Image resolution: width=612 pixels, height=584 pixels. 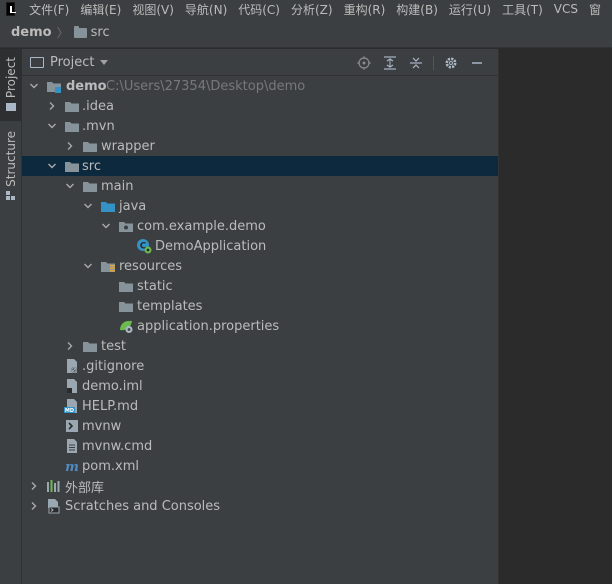 I want to click on tree-item-gitignore: .gitignore, so click(x=260, y=366).